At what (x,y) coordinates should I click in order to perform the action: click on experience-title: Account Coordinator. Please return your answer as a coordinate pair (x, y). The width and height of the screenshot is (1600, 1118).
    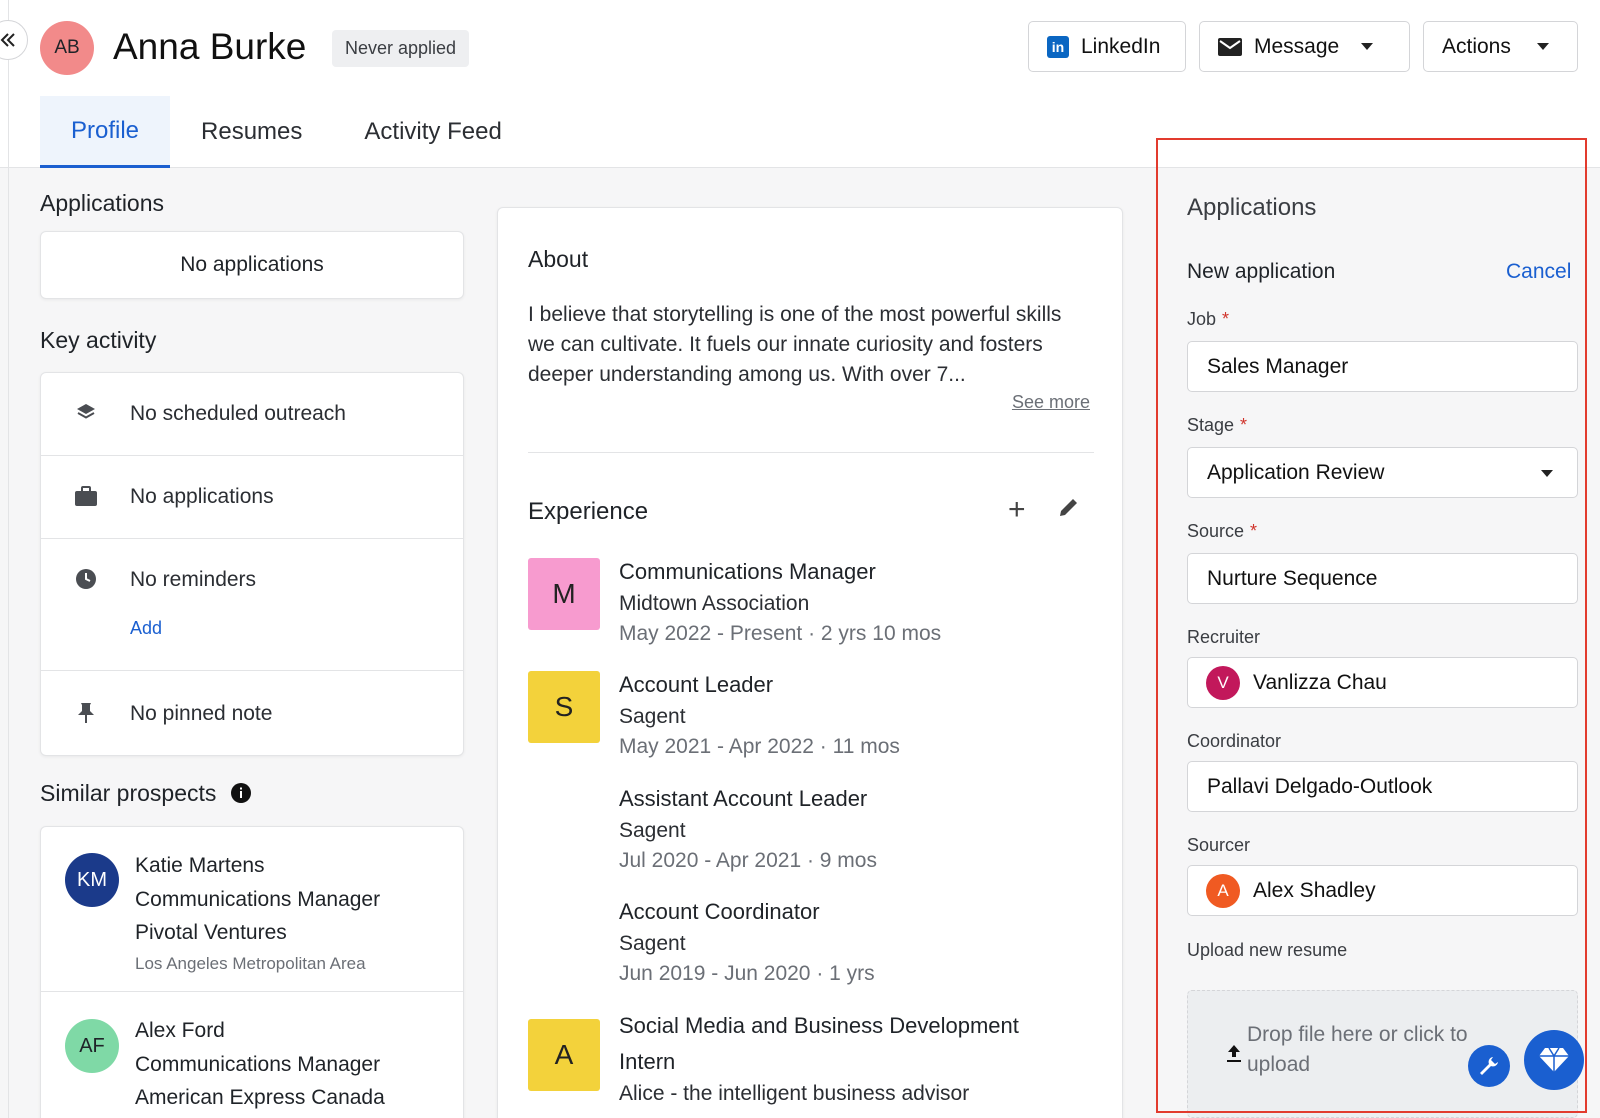
    Looking at the image, I should click on (719, 911).